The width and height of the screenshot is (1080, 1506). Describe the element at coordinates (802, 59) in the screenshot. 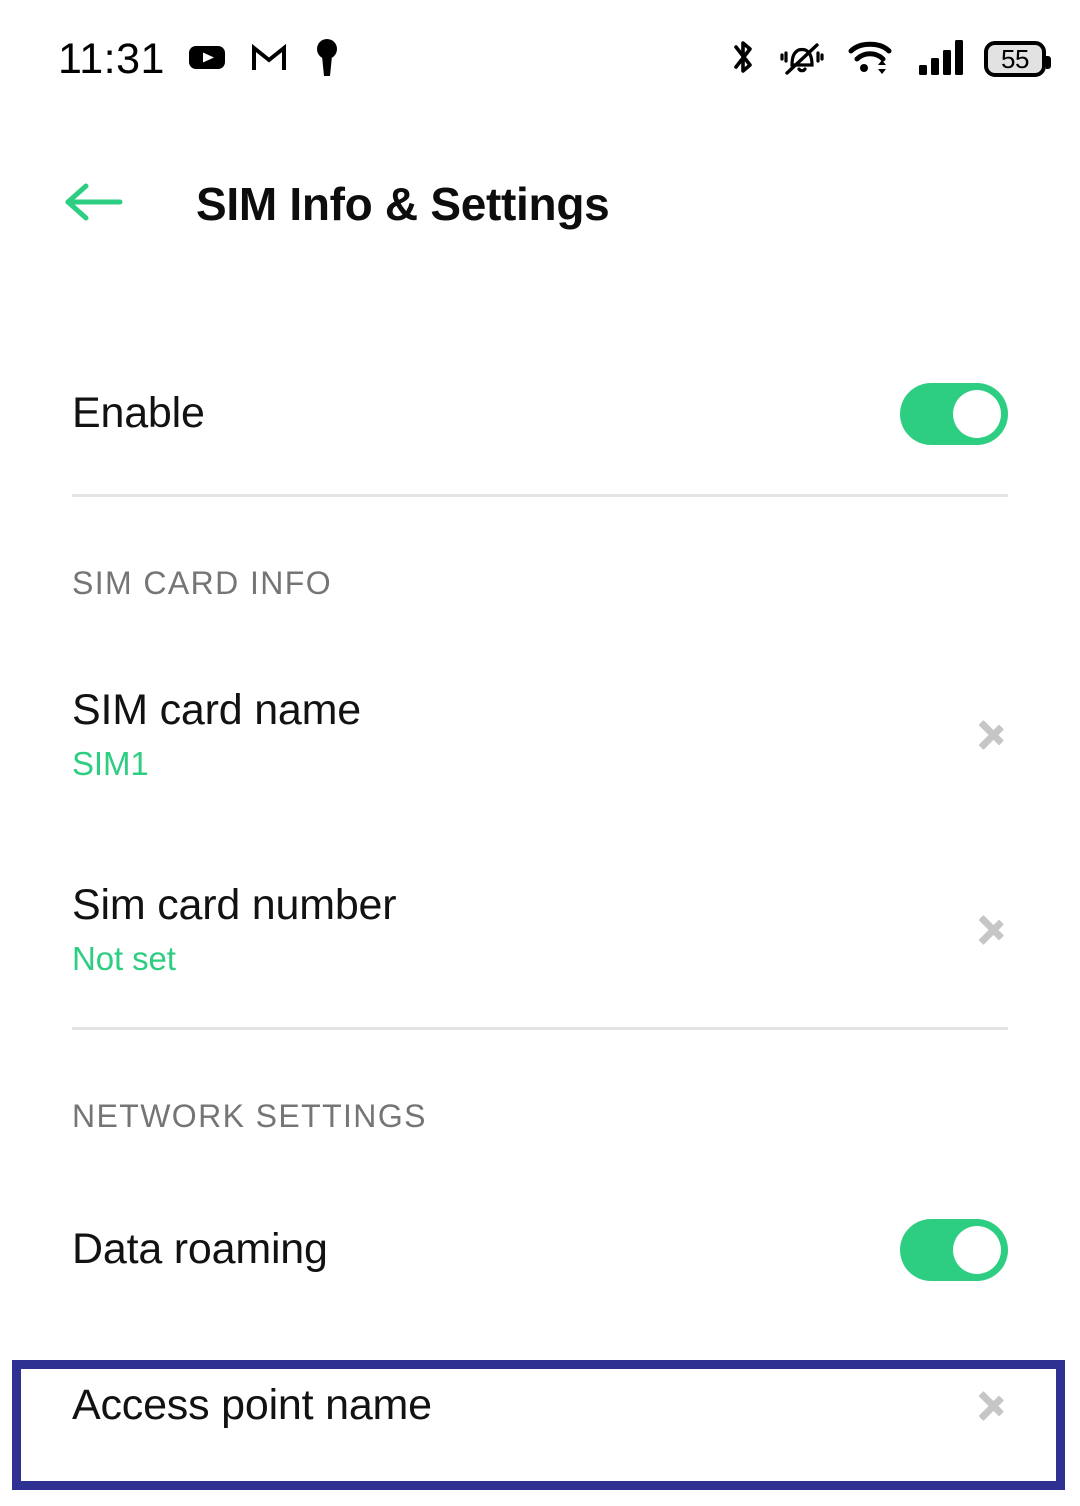

I see `vibrate-icon` at that location.